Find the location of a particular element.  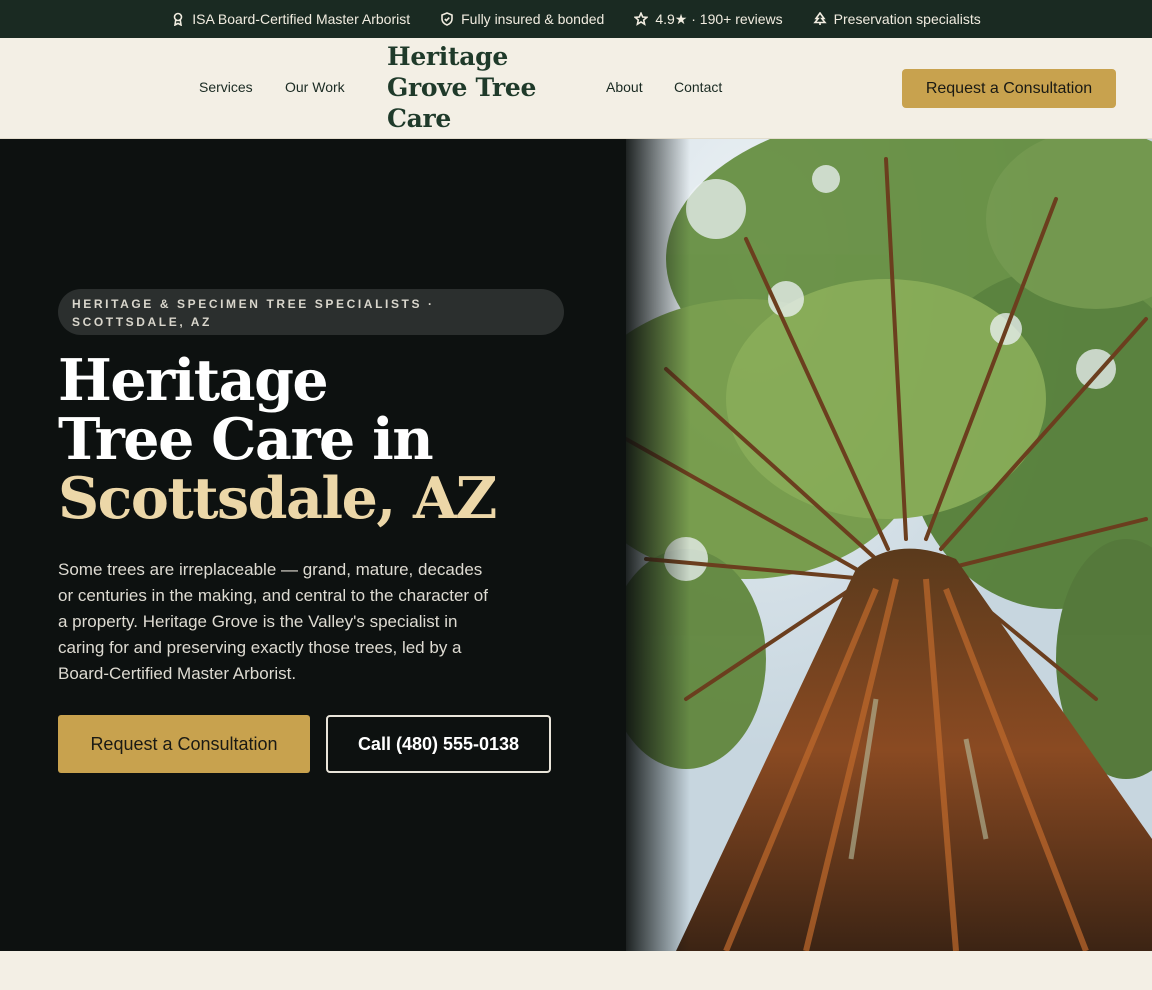

star-icon is located at coordinates (641, 19).